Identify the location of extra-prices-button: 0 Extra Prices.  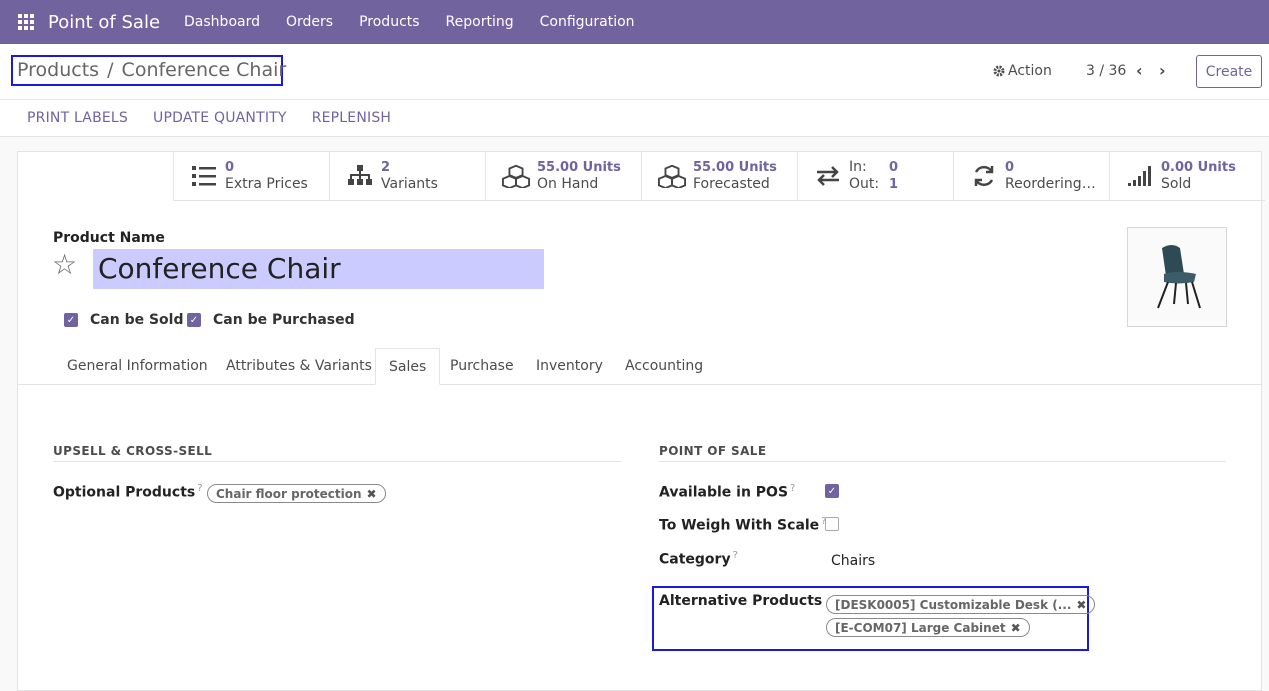
(251, 176).